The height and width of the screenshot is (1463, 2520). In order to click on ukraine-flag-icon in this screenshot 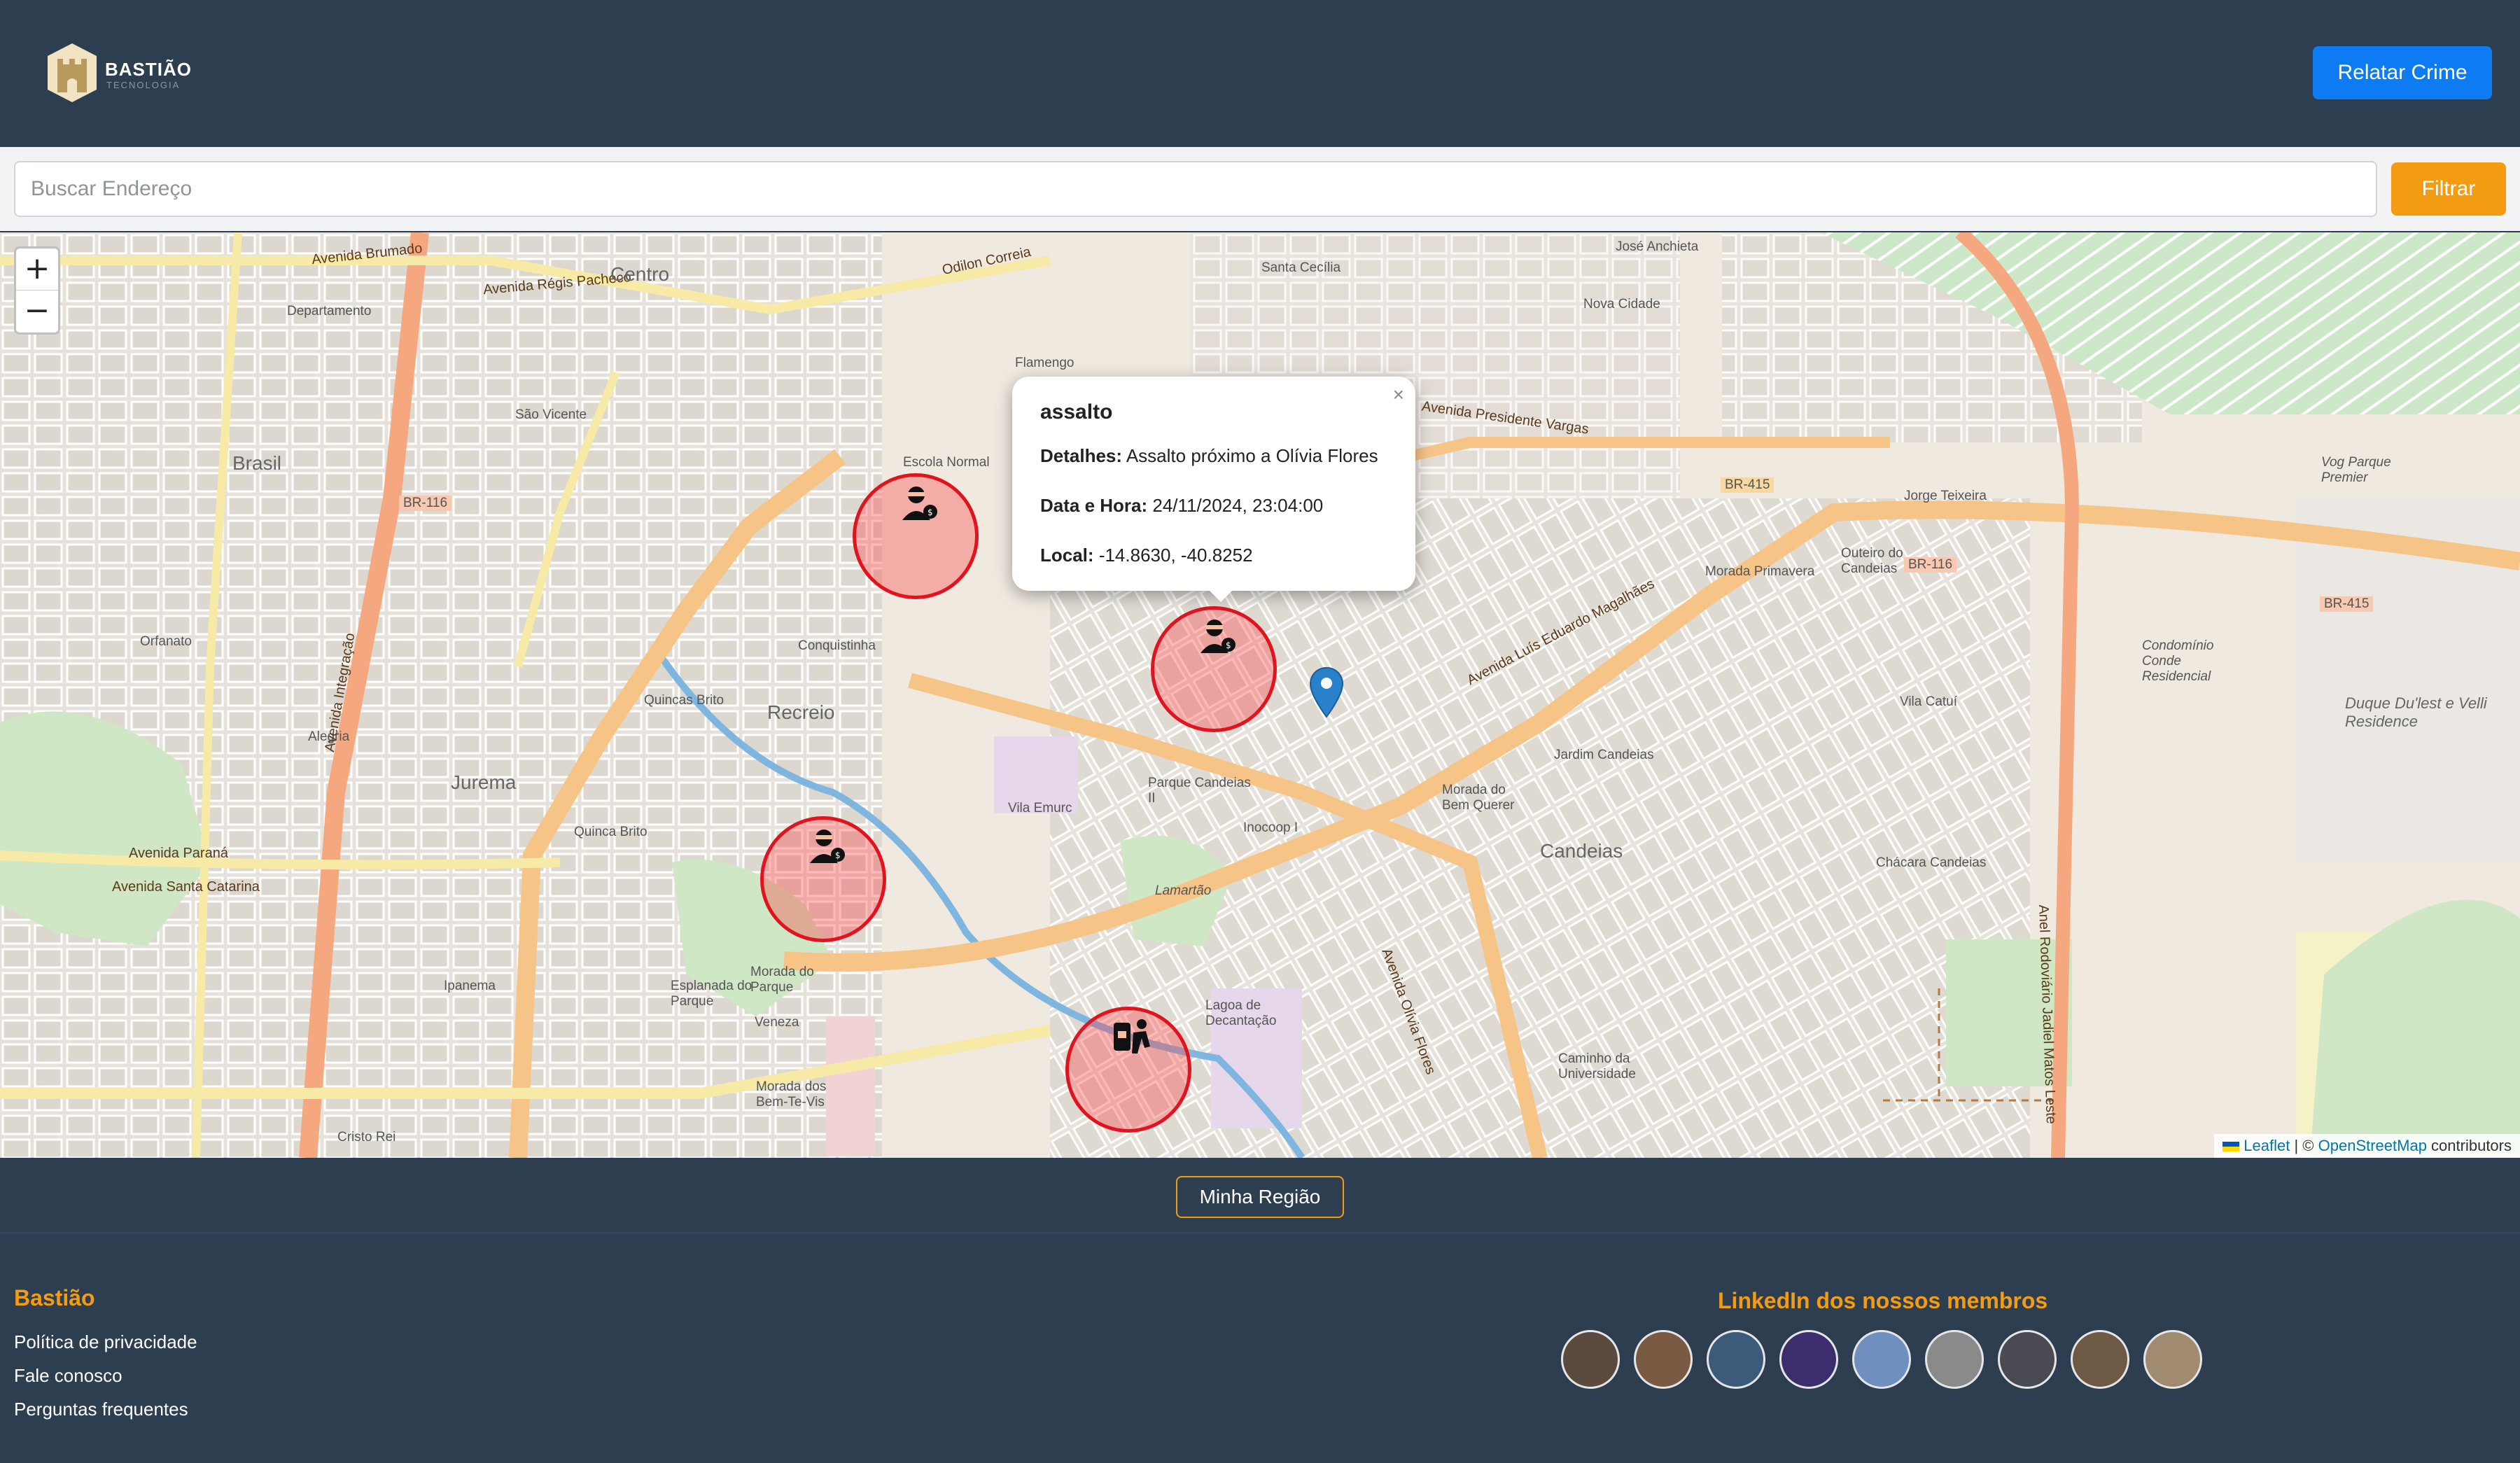, I will do `click(2231, 1147)`.